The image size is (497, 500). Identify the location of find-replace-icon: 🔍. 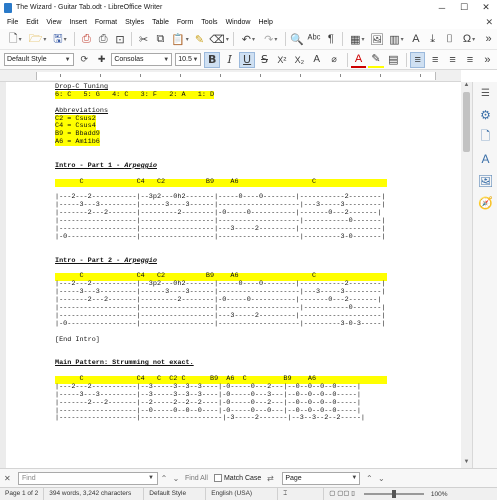
(297, 39).